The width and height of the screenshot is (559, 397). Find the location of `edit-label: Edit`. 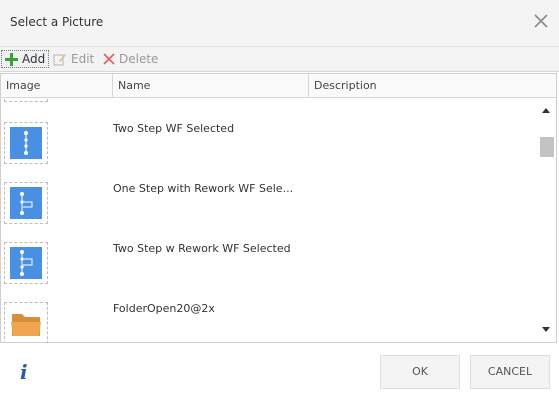

edit-label: Edit is located at coordinates (83, 59).